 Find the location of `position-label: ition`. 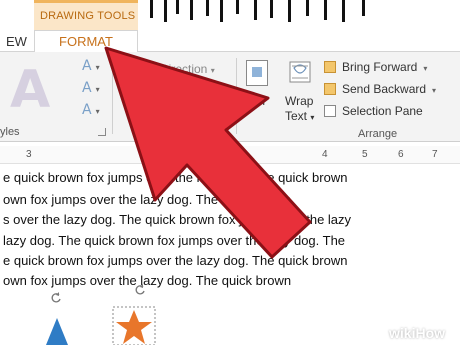

position-label: ition is located at coordinates (254, 101).